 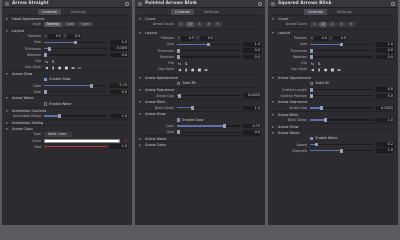 I want to click on section-arrow-color: ▸ Arrow Color, so click(x=200, y=144).